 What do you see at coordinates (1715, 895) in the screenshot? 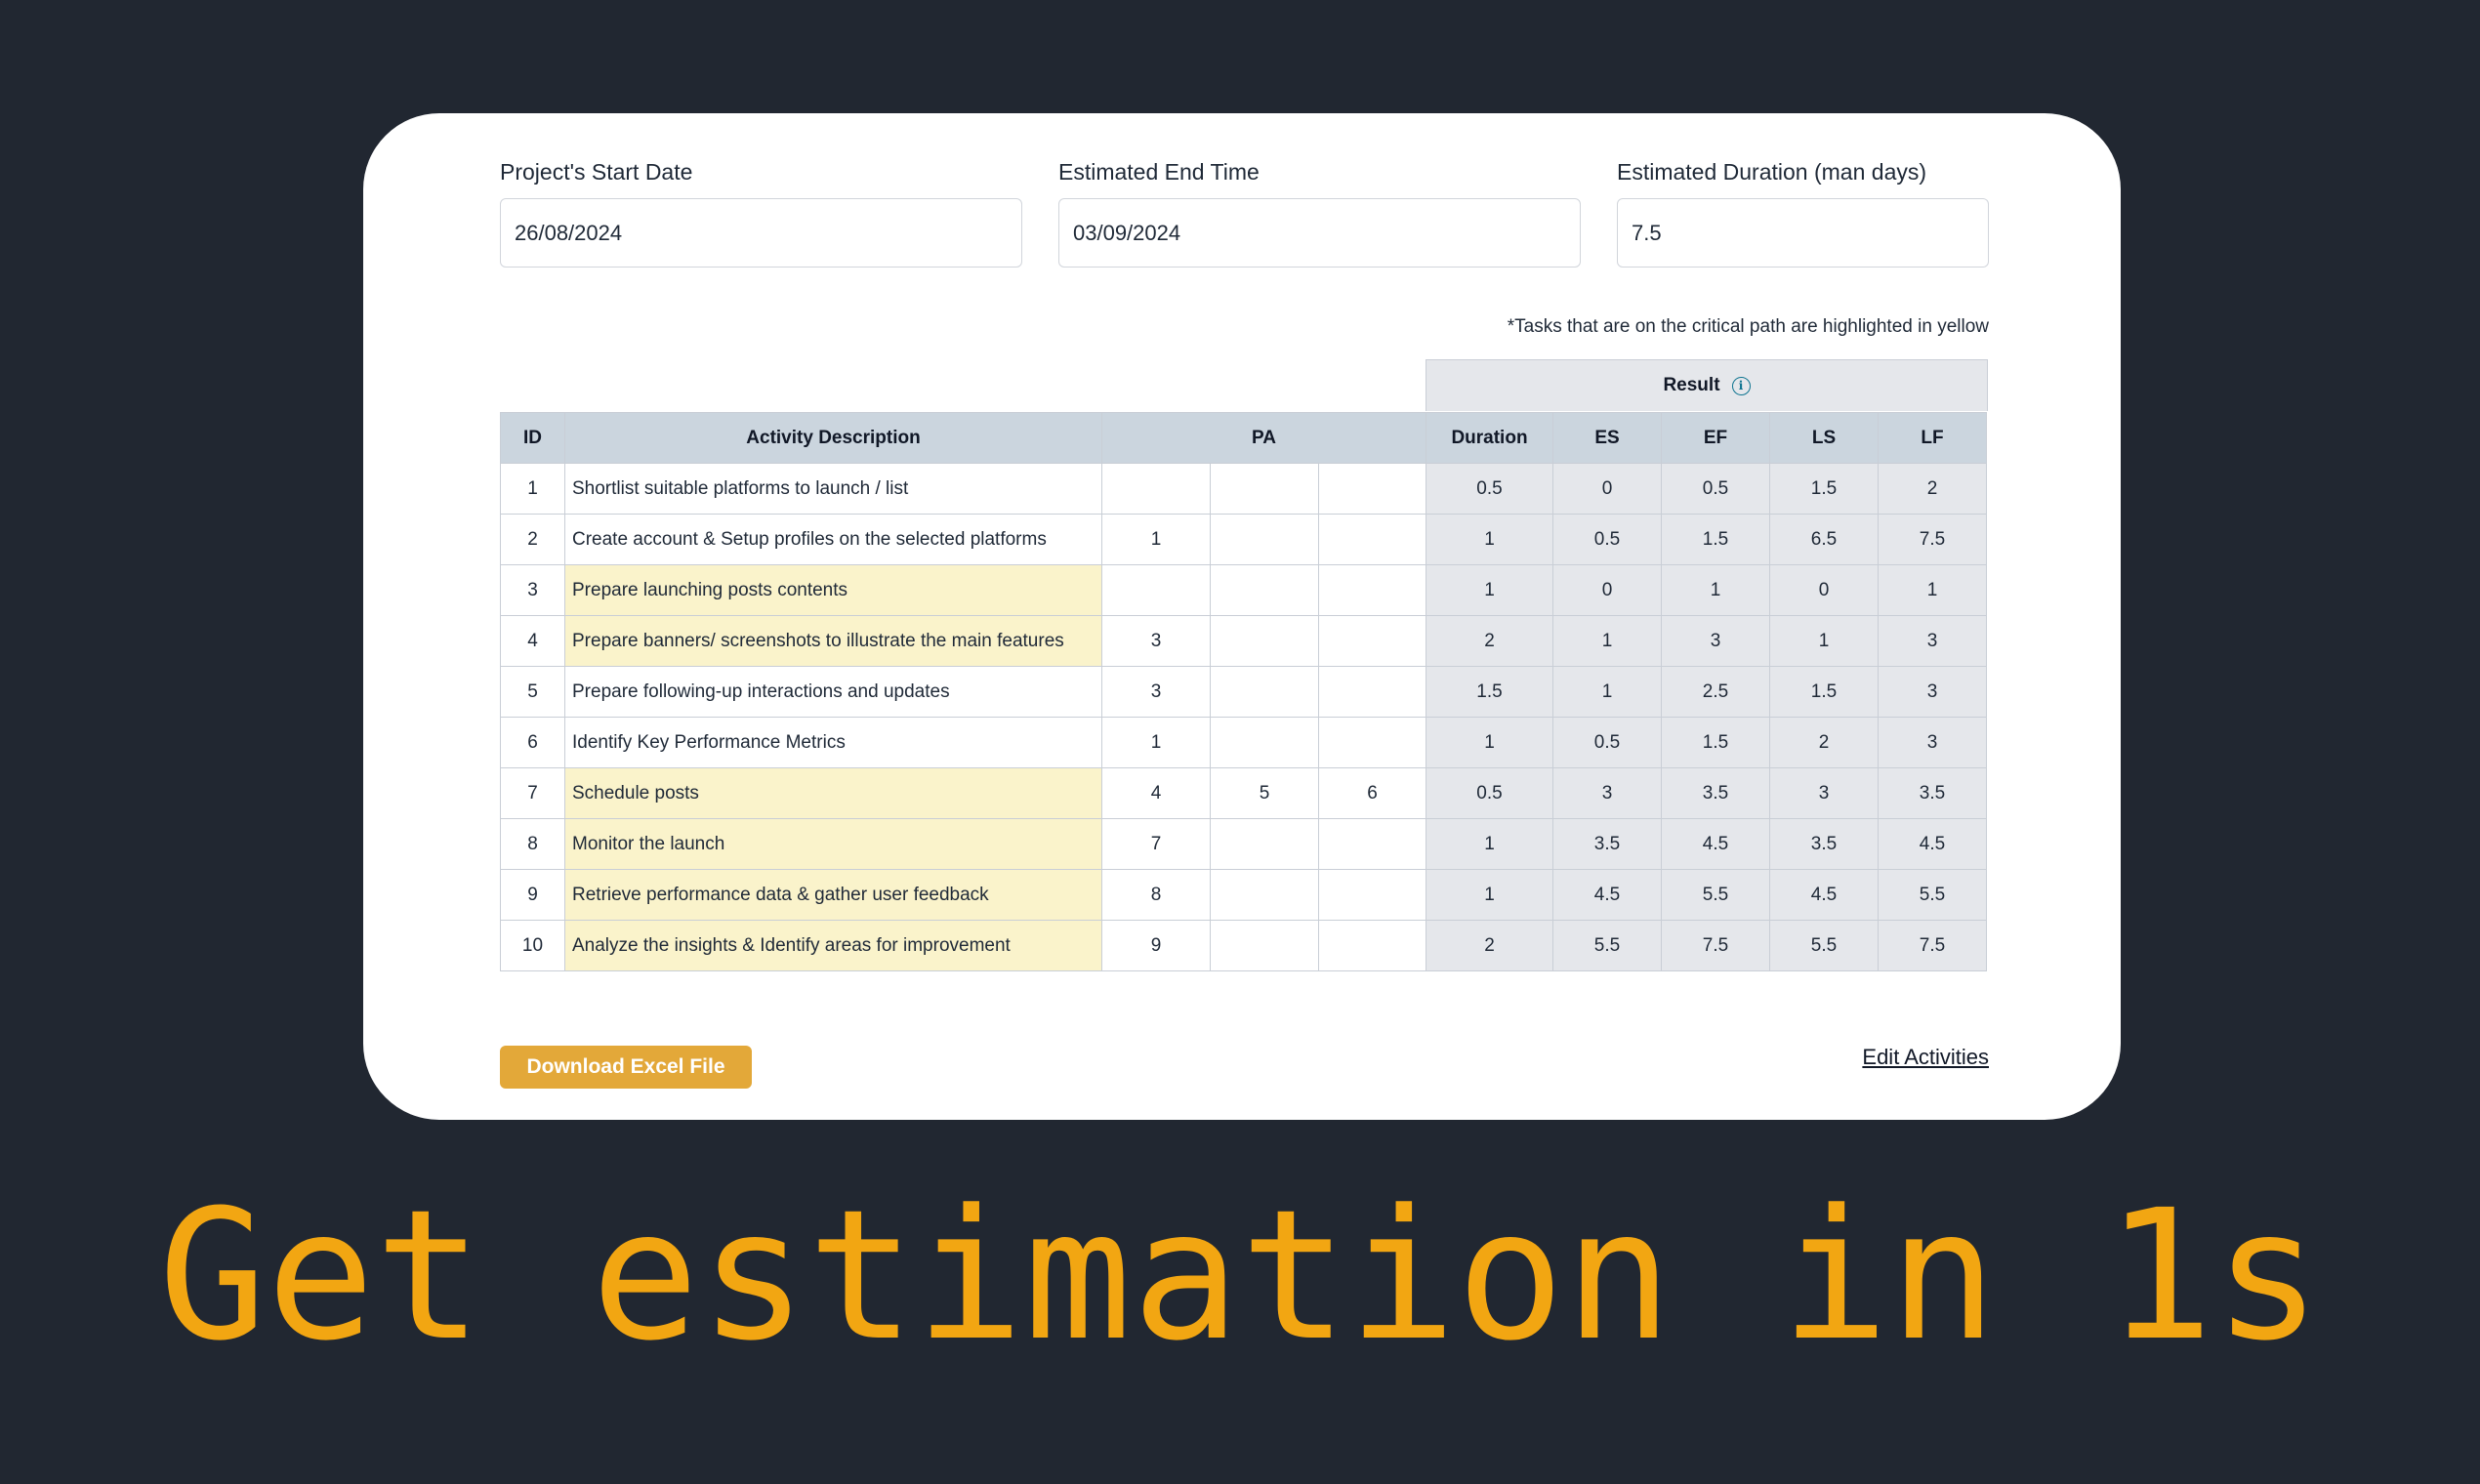
I see `cell-ef: 5.5` at bounding box center [1715, 895].